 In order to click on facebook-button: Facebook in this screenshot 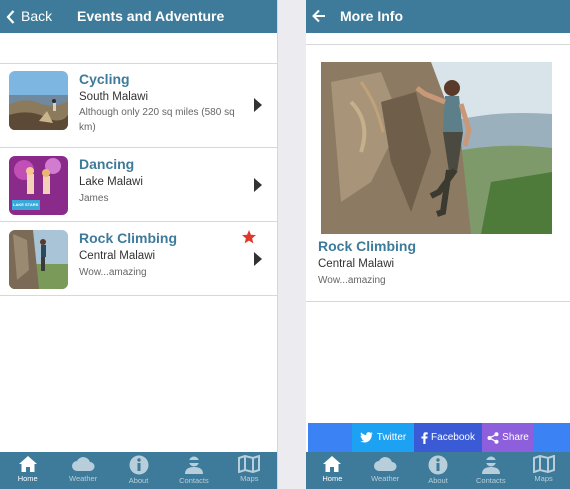, I will do `click(448, 437)`.